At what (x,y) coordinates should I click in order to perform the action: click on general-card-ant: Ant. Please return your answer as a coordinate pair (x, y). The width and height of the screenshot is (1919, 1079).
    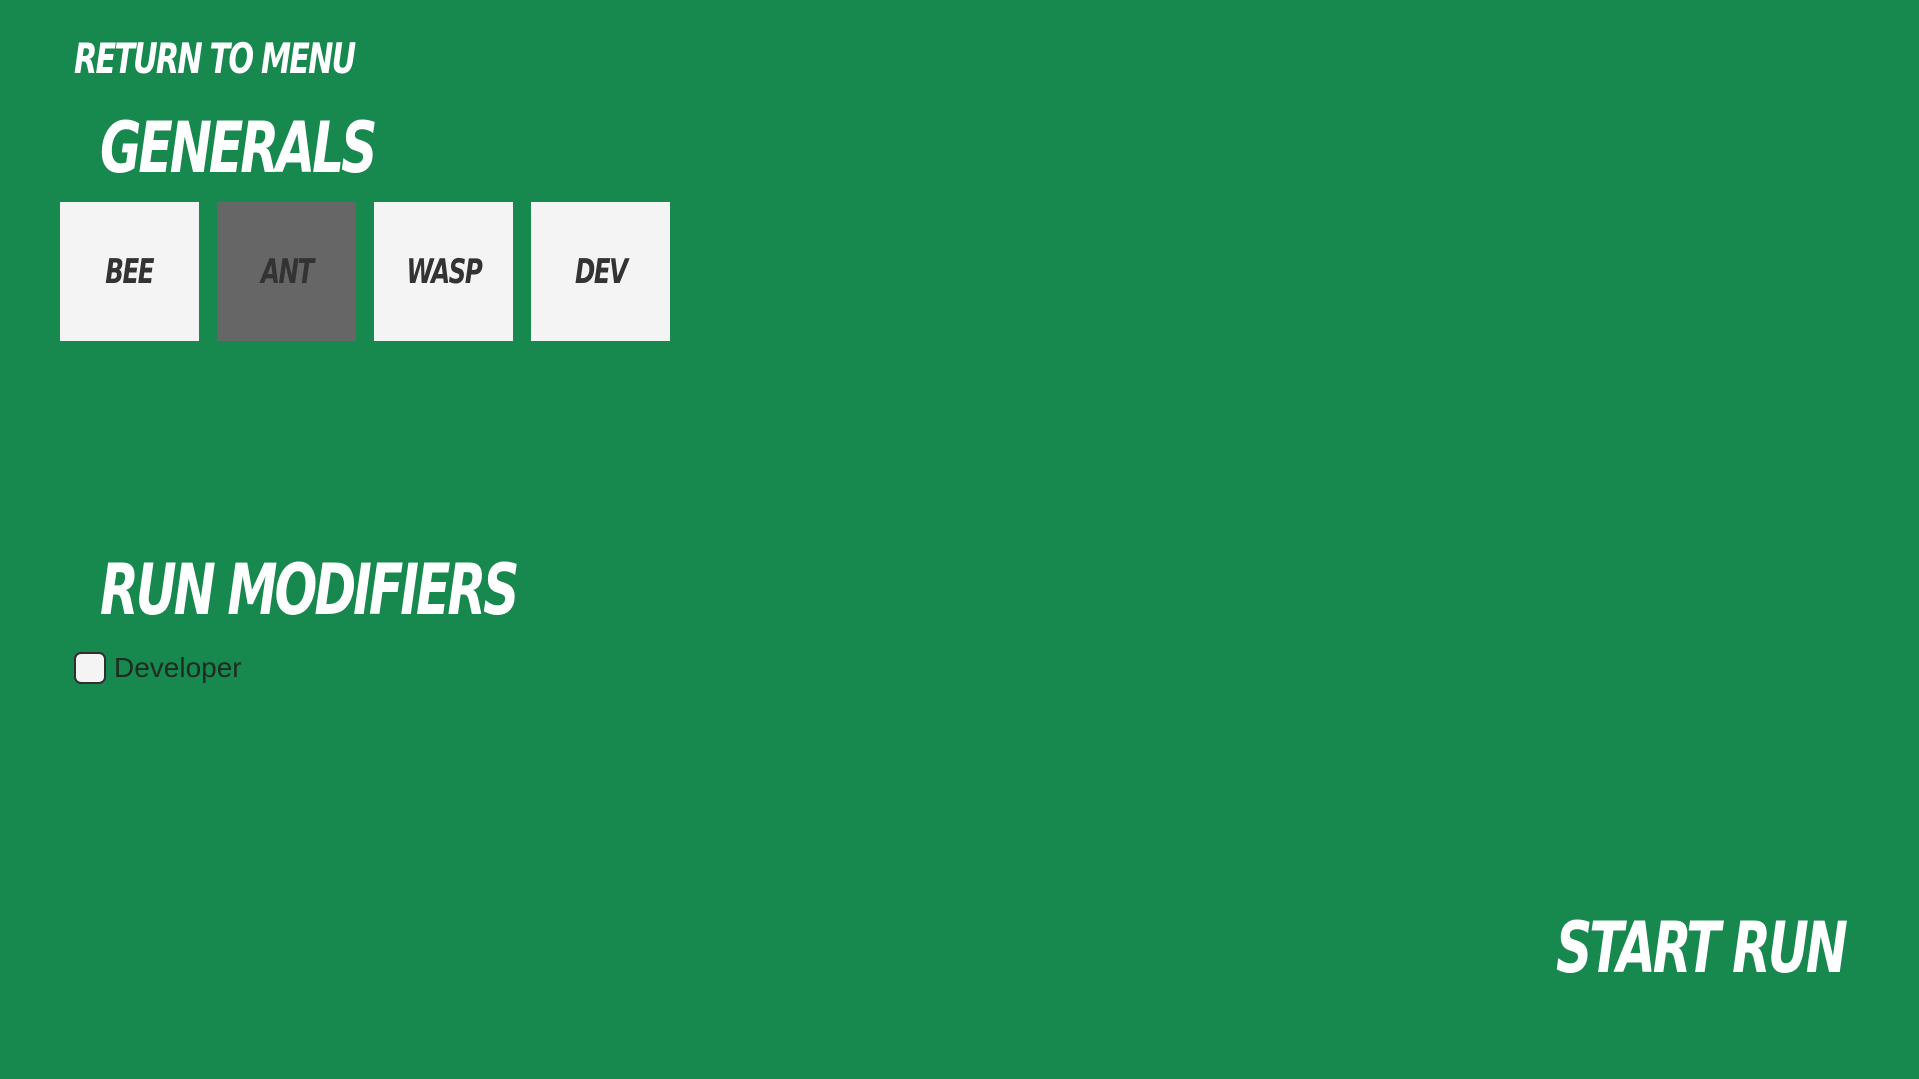
    Looking at the image, I should click on (286, 271).